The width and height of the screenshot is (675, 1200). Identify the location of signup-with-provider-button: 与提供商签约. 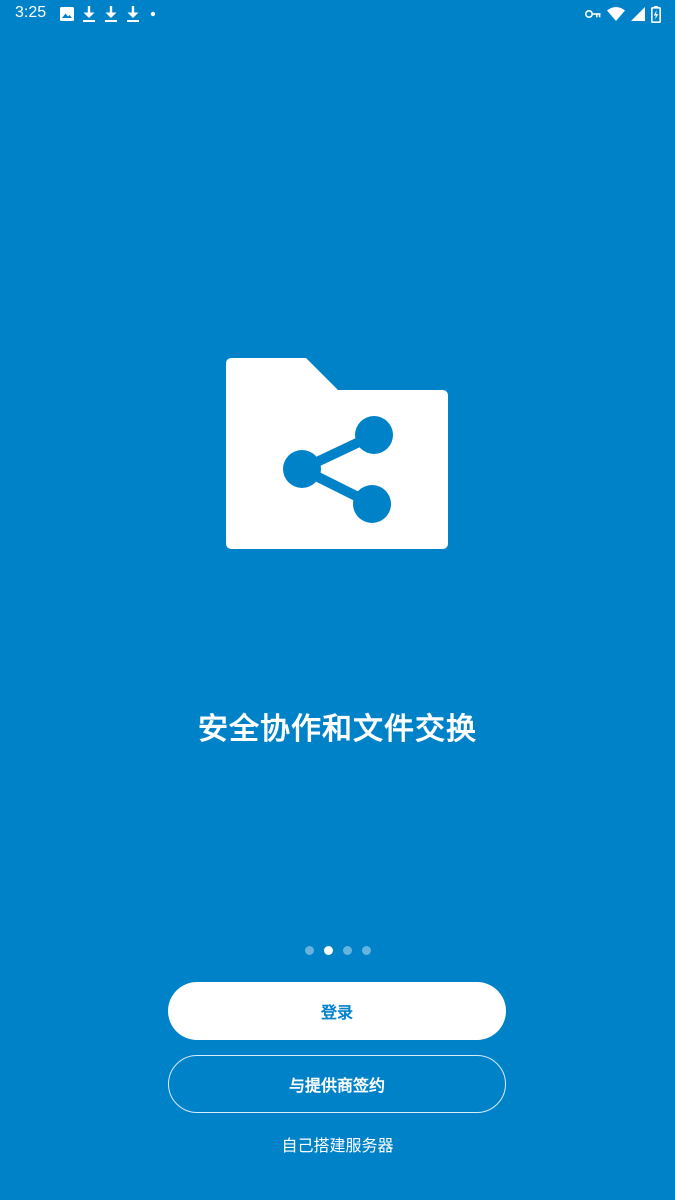
(337, 1084).